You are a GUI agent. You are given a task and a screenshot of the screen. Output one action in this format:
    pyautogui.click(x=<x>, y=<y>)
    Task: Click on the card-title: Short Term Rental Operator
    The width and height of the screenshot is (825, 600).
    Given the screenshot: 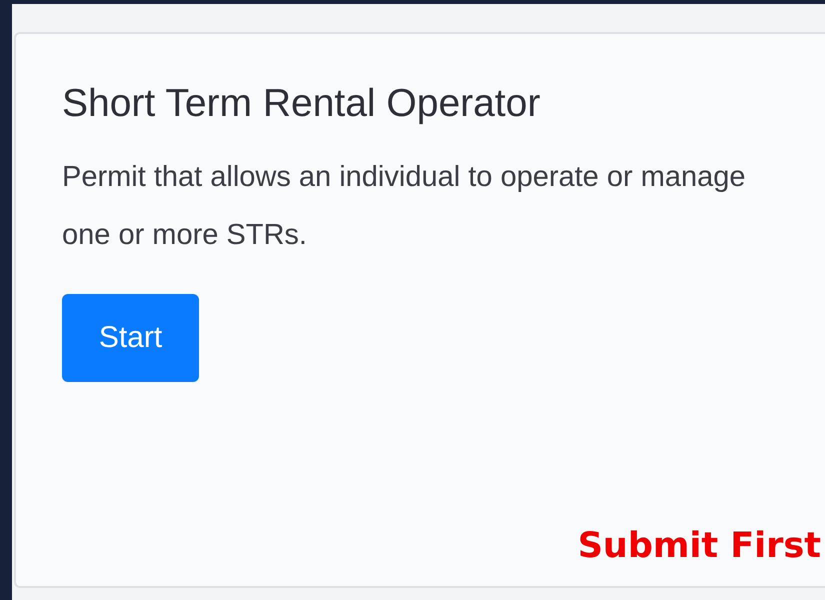 What is the action you would take?
    pyautogui.click(x=302, y=104)
    